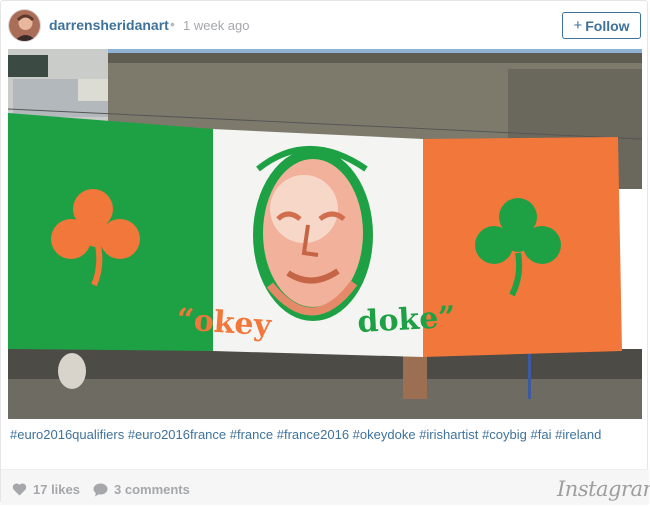 This screenshot has height=506, width=650. Describe the element at coordinates (607, 25) in the screenshot. I see `follow-label: Follow` at that location.